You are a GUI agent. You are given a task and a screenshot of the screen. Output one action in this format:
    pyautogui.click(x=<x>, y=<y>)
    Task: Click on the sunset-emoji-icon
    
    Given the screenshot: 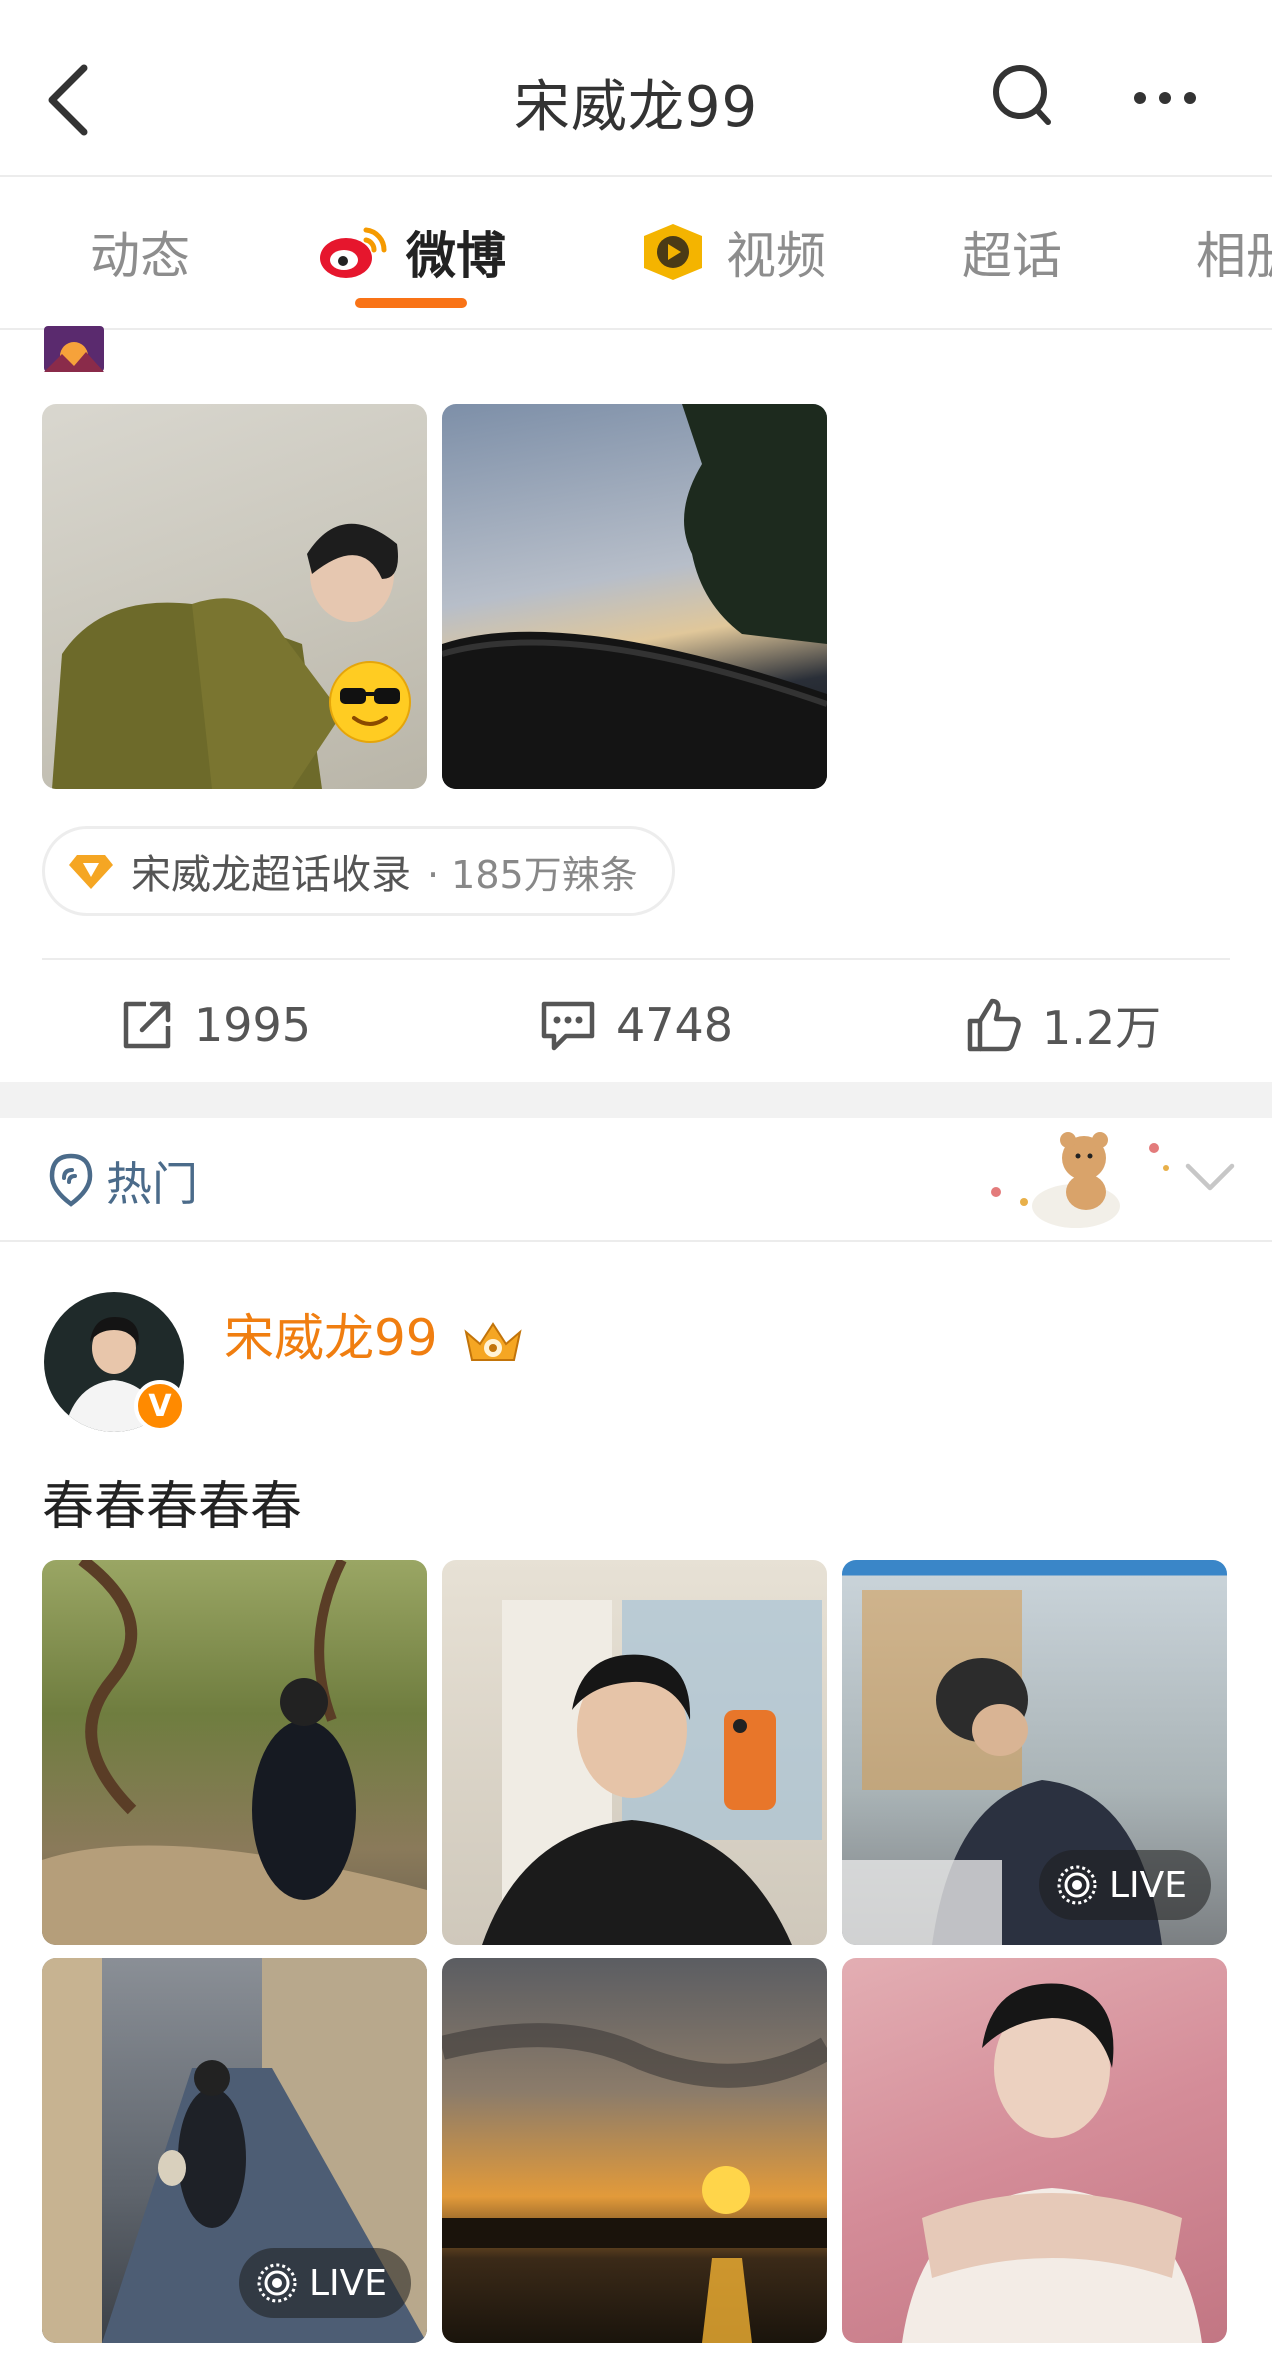 What is the action you would take?
    pyautogui.click(x=74, y=349)
    